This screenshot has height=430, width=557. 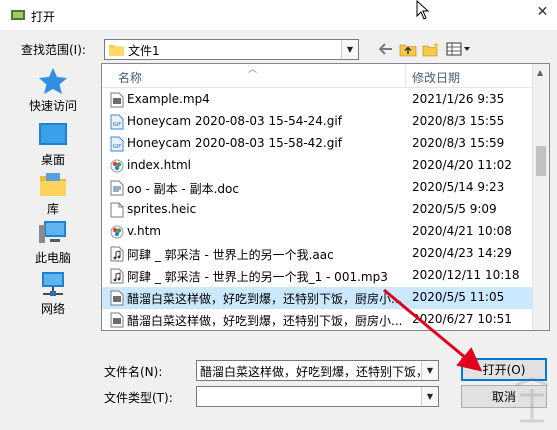 I want to click on file-date: 2020/5/5 9:09, so click(x=454, y=209).